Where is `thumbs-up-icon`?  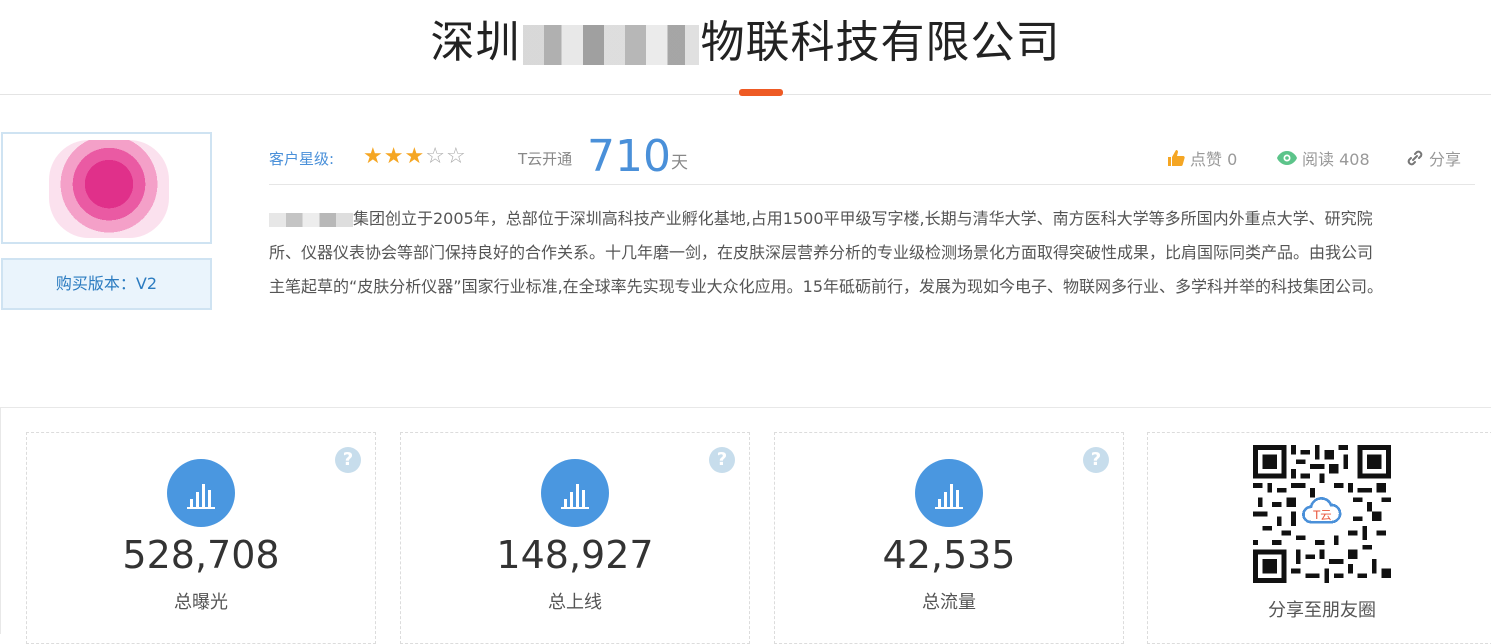
thumbs-up-icon is located at coordinates (1176, 158).